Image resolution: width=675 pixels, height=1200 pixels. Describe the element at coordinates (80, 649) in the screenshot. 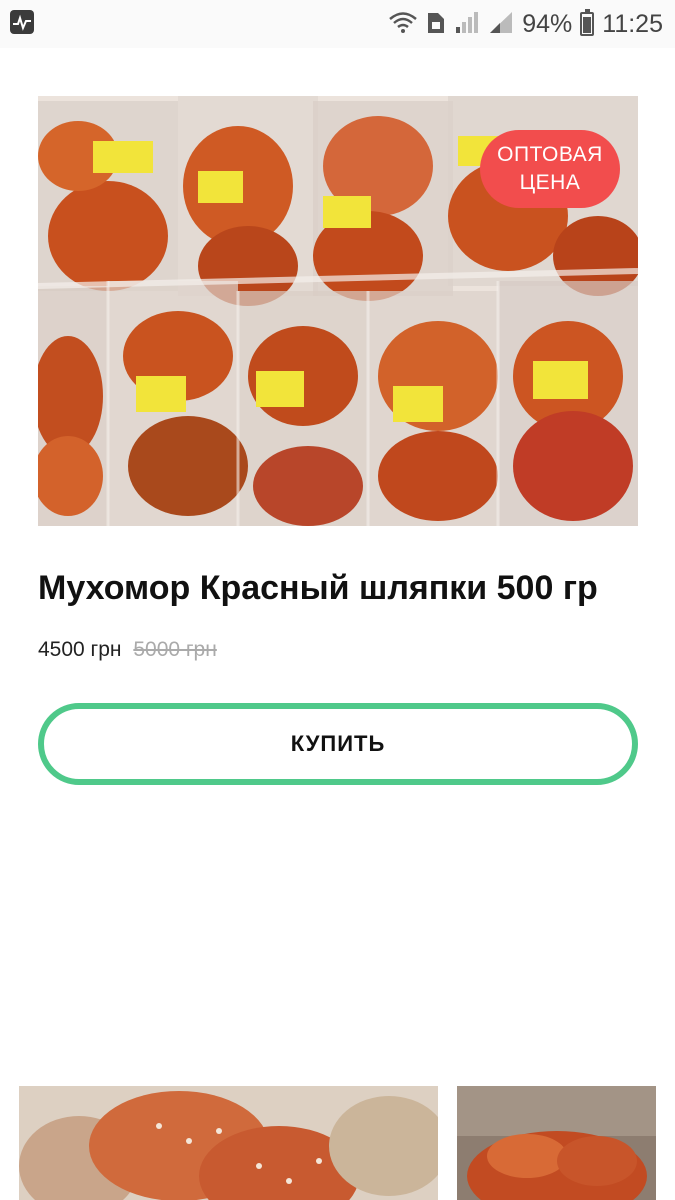

I see `current-price: 4500 грн` at that location.